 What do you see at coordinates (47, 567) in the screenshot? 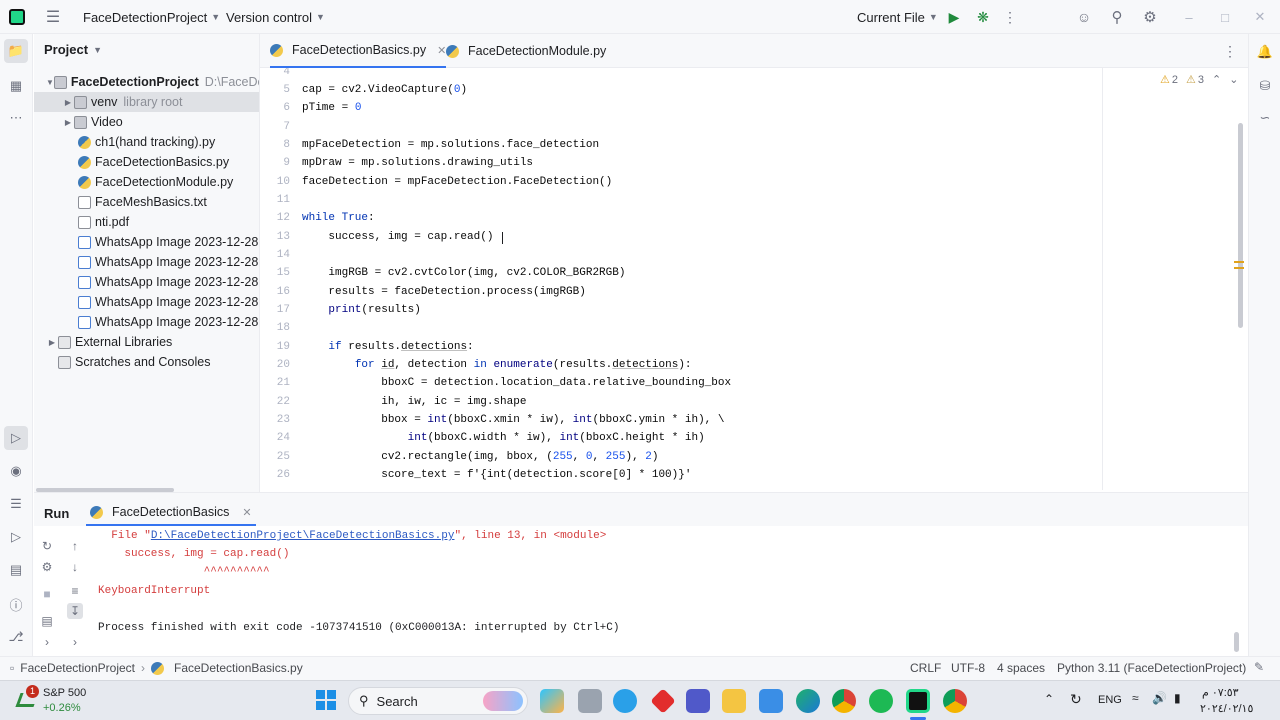
I see `run-settings-icon: ⚙` at bounding box center [47, 567].